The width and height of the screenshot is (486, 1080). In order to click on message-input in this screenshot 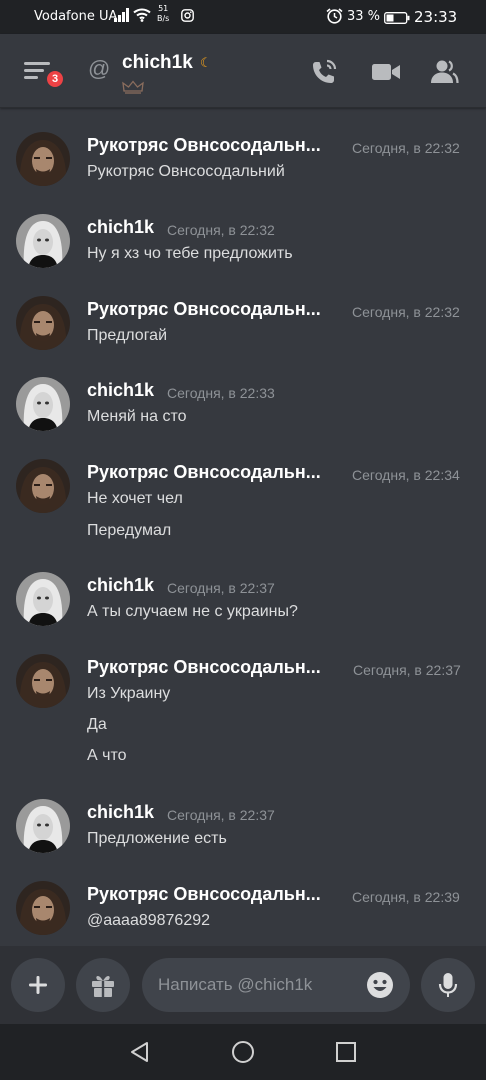, I will do `click(258, 985)`.